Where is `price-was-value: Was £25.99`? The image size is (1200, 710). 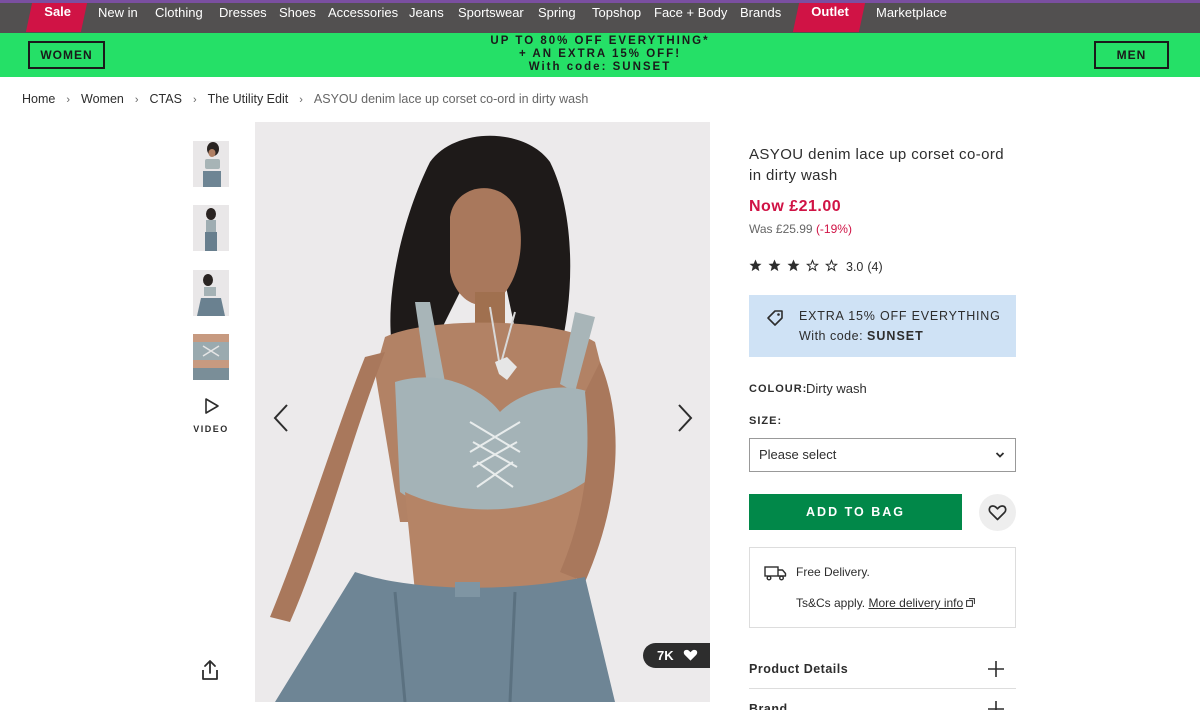
price-was-value: Was £25.99 is located at coordinates (781, 229).